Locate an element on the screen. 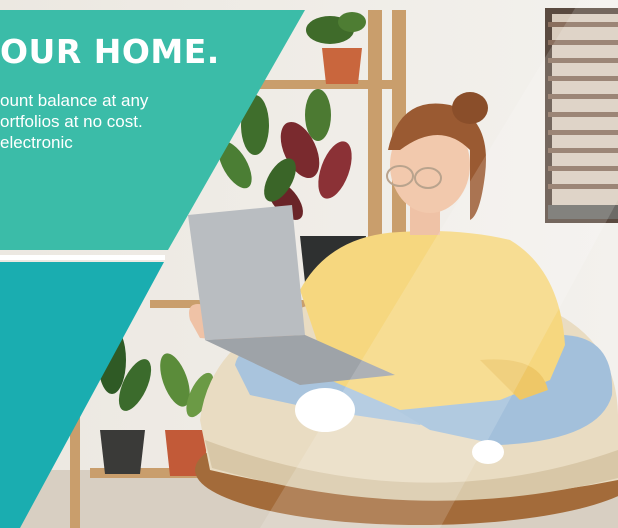 The image size is (618, 528). body-line: ortfolios at no cost. is located at coordinates (71, 121).